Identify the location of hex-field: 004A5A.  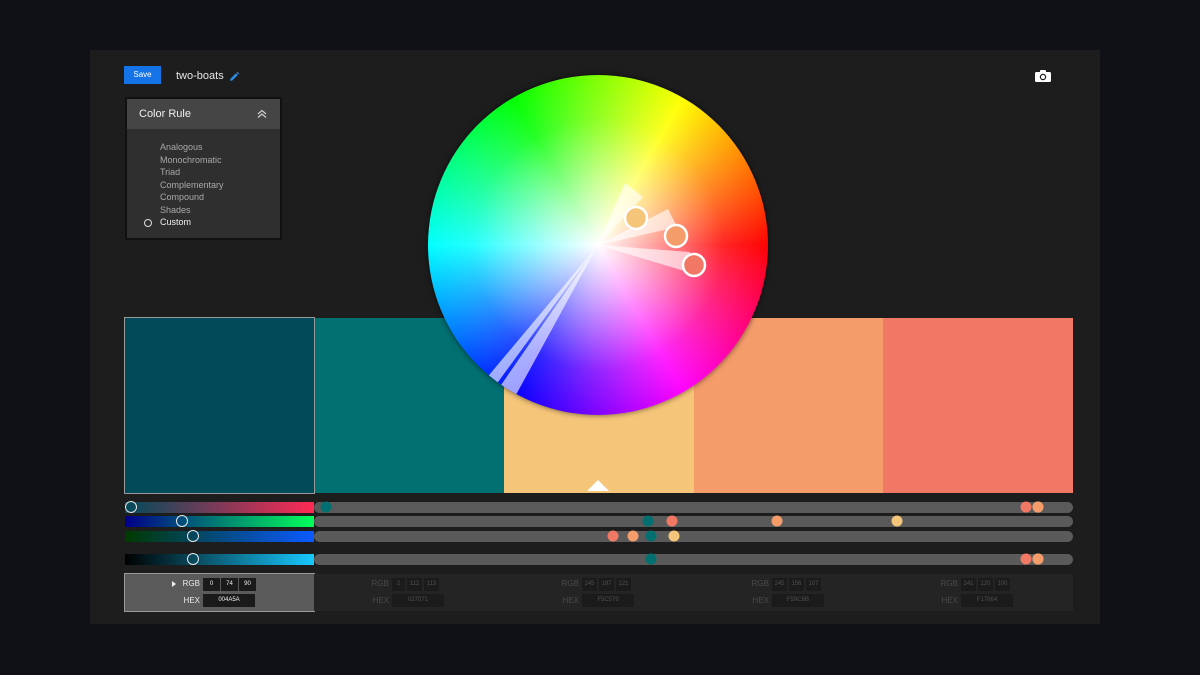
(229, 600).